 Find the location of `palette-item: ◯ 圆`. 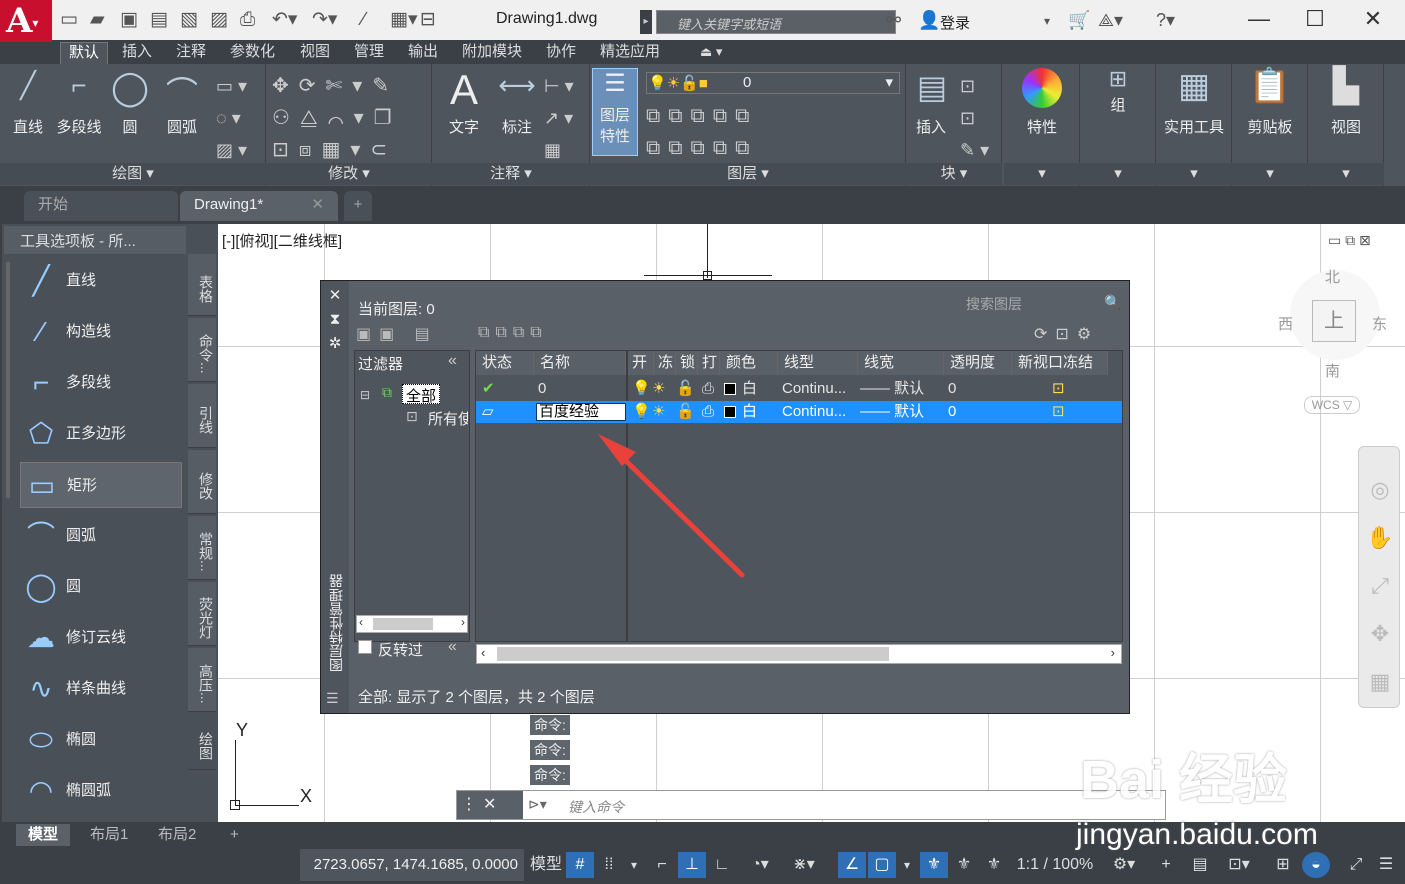

palette-item: ◯ 圆 is located at coordinates (101, 587).